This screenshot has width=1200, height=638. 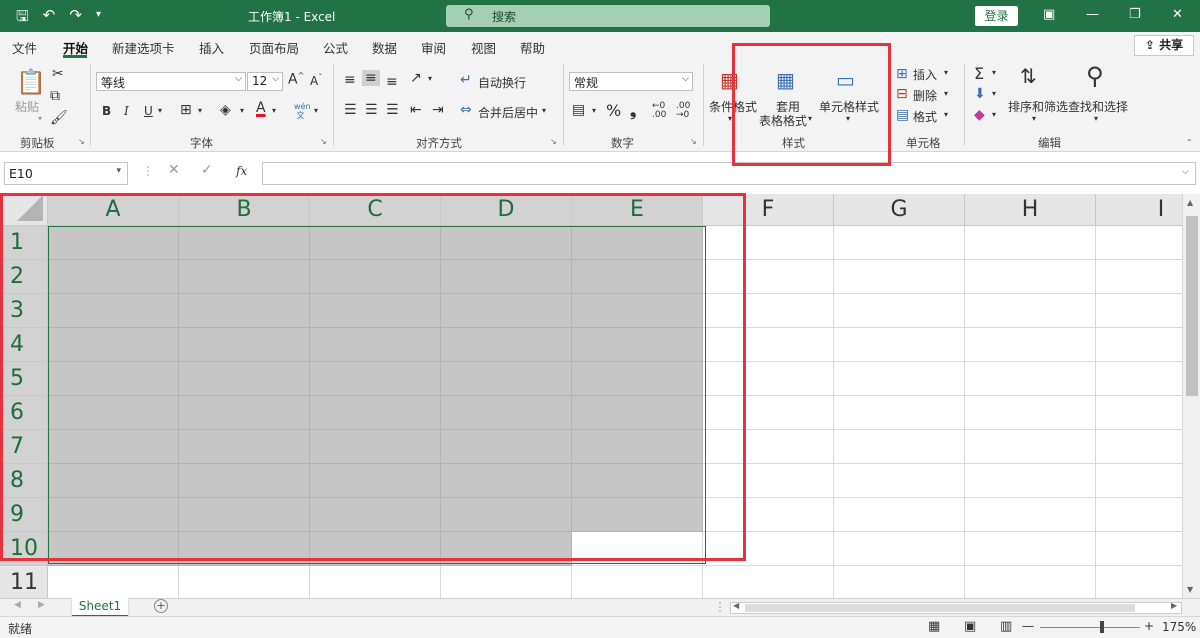 I want to click on cell-g6, so click(x=899, y=413).